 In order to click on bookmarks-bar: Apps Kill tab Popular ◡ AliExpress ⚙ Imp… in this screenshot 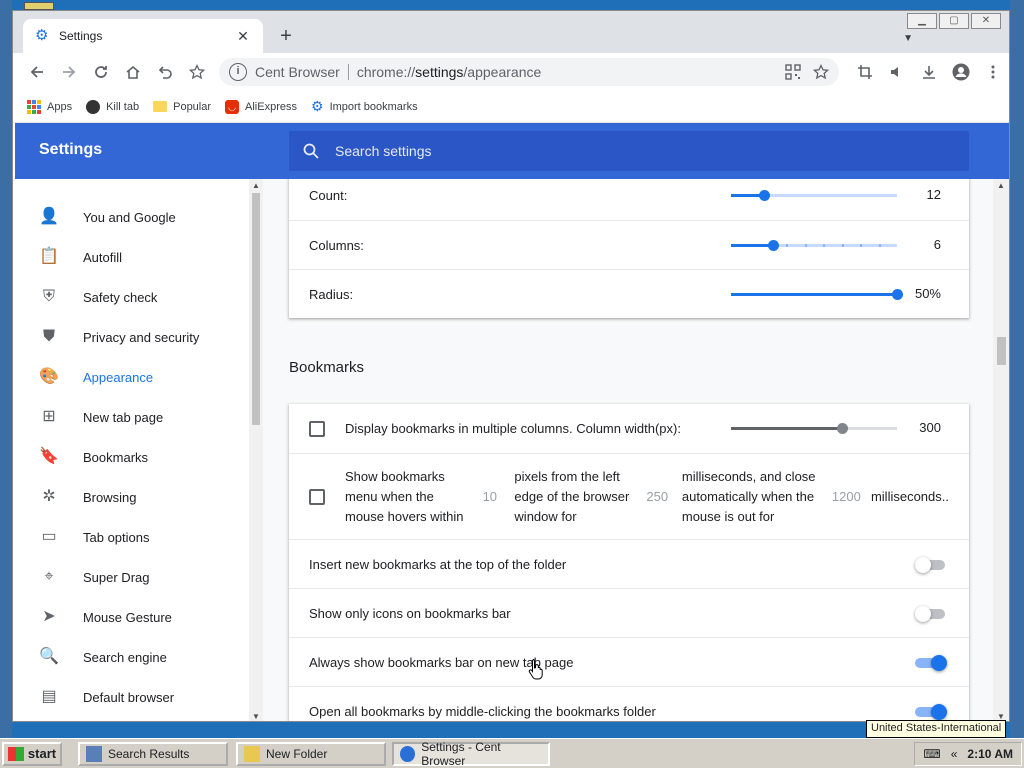, I will do `click(511, 107)`.